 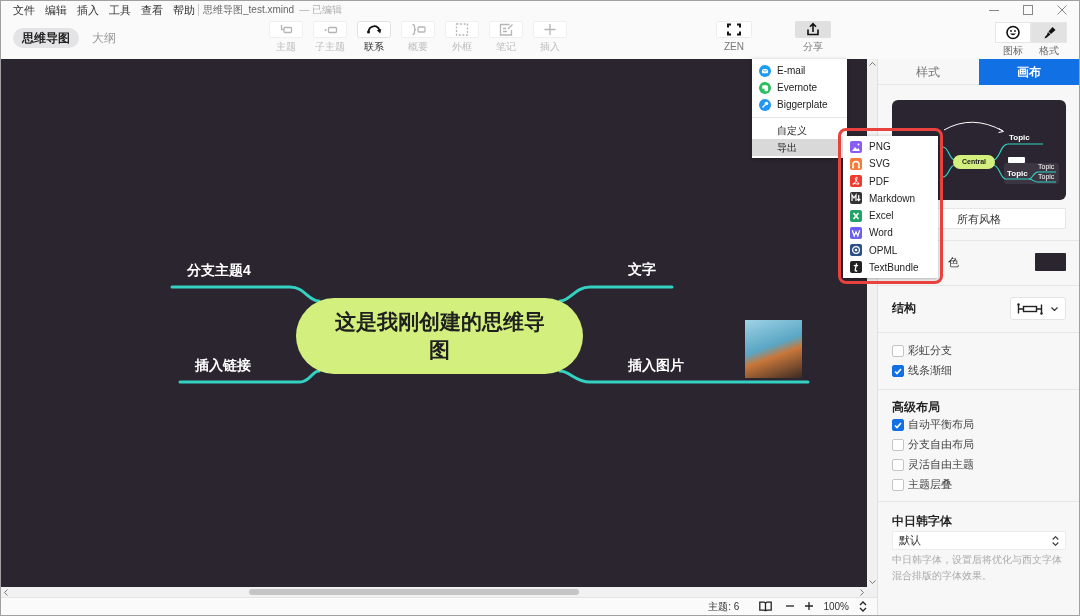 What do you see at coordinates (856, 146) in the screenshot?
I see `image-icon` at bounding box center [856, 146].